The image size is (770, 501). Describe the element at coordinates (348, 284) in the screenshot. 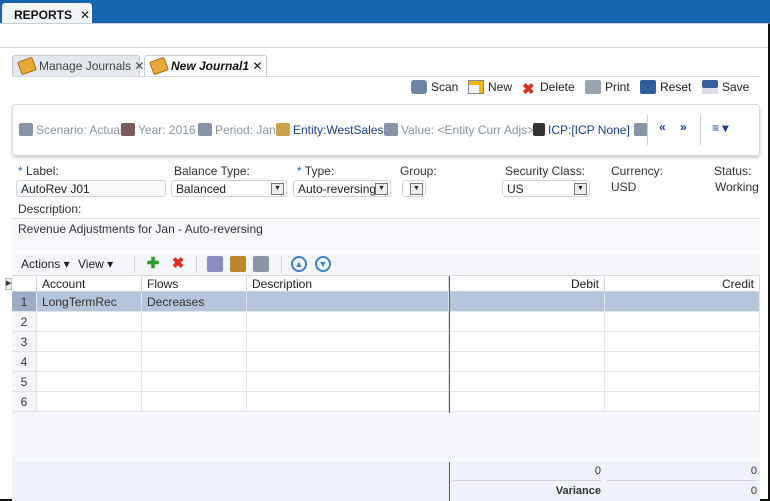

I see `column-header-description: Description` at that location.